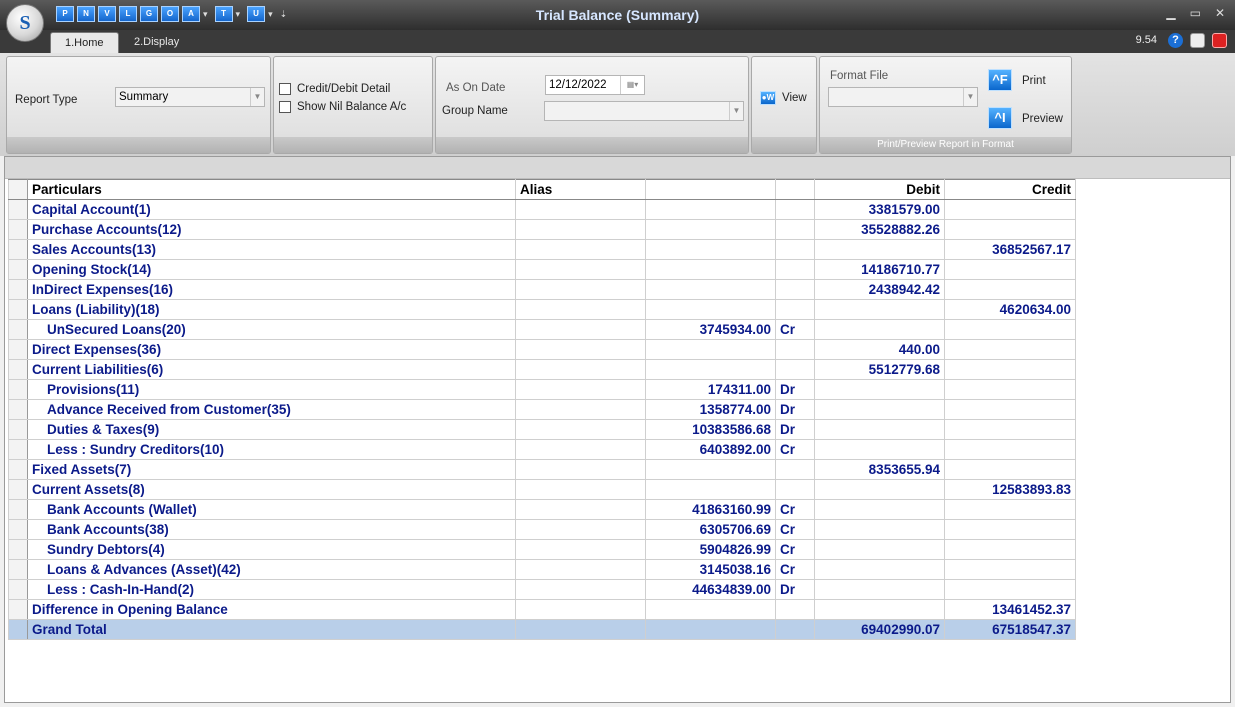 This screenshot has width=1235, height=707. Describe the element at coordinates (542, 469) in the screenshot. I see `table-row: Fixed Assets(7) 8353655.94` at that location.